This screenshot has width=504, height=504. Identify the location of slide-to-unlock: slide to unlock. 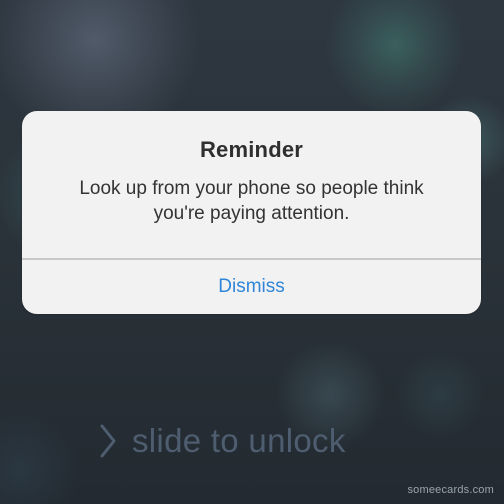
(221, 441).